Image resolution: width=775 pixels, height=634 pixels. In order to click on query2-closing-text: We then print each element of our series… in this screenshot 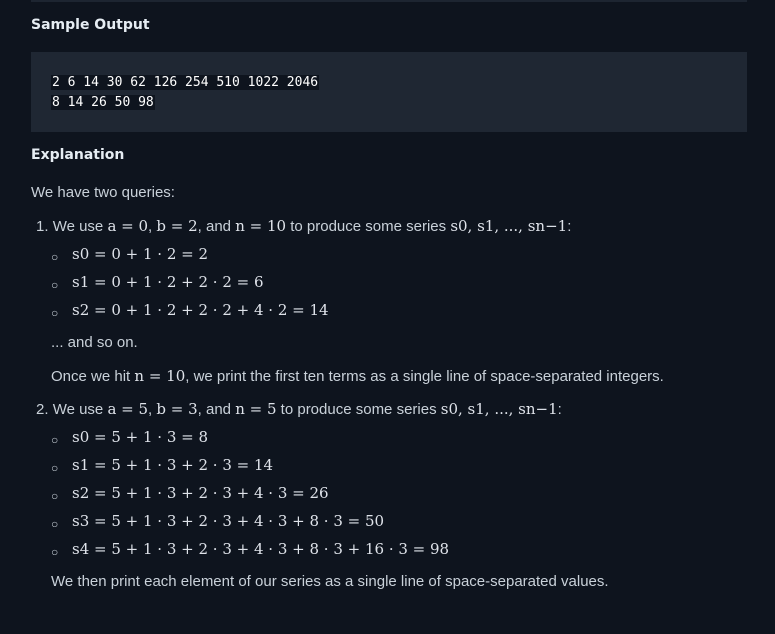, I will do `click(330, 581)`.